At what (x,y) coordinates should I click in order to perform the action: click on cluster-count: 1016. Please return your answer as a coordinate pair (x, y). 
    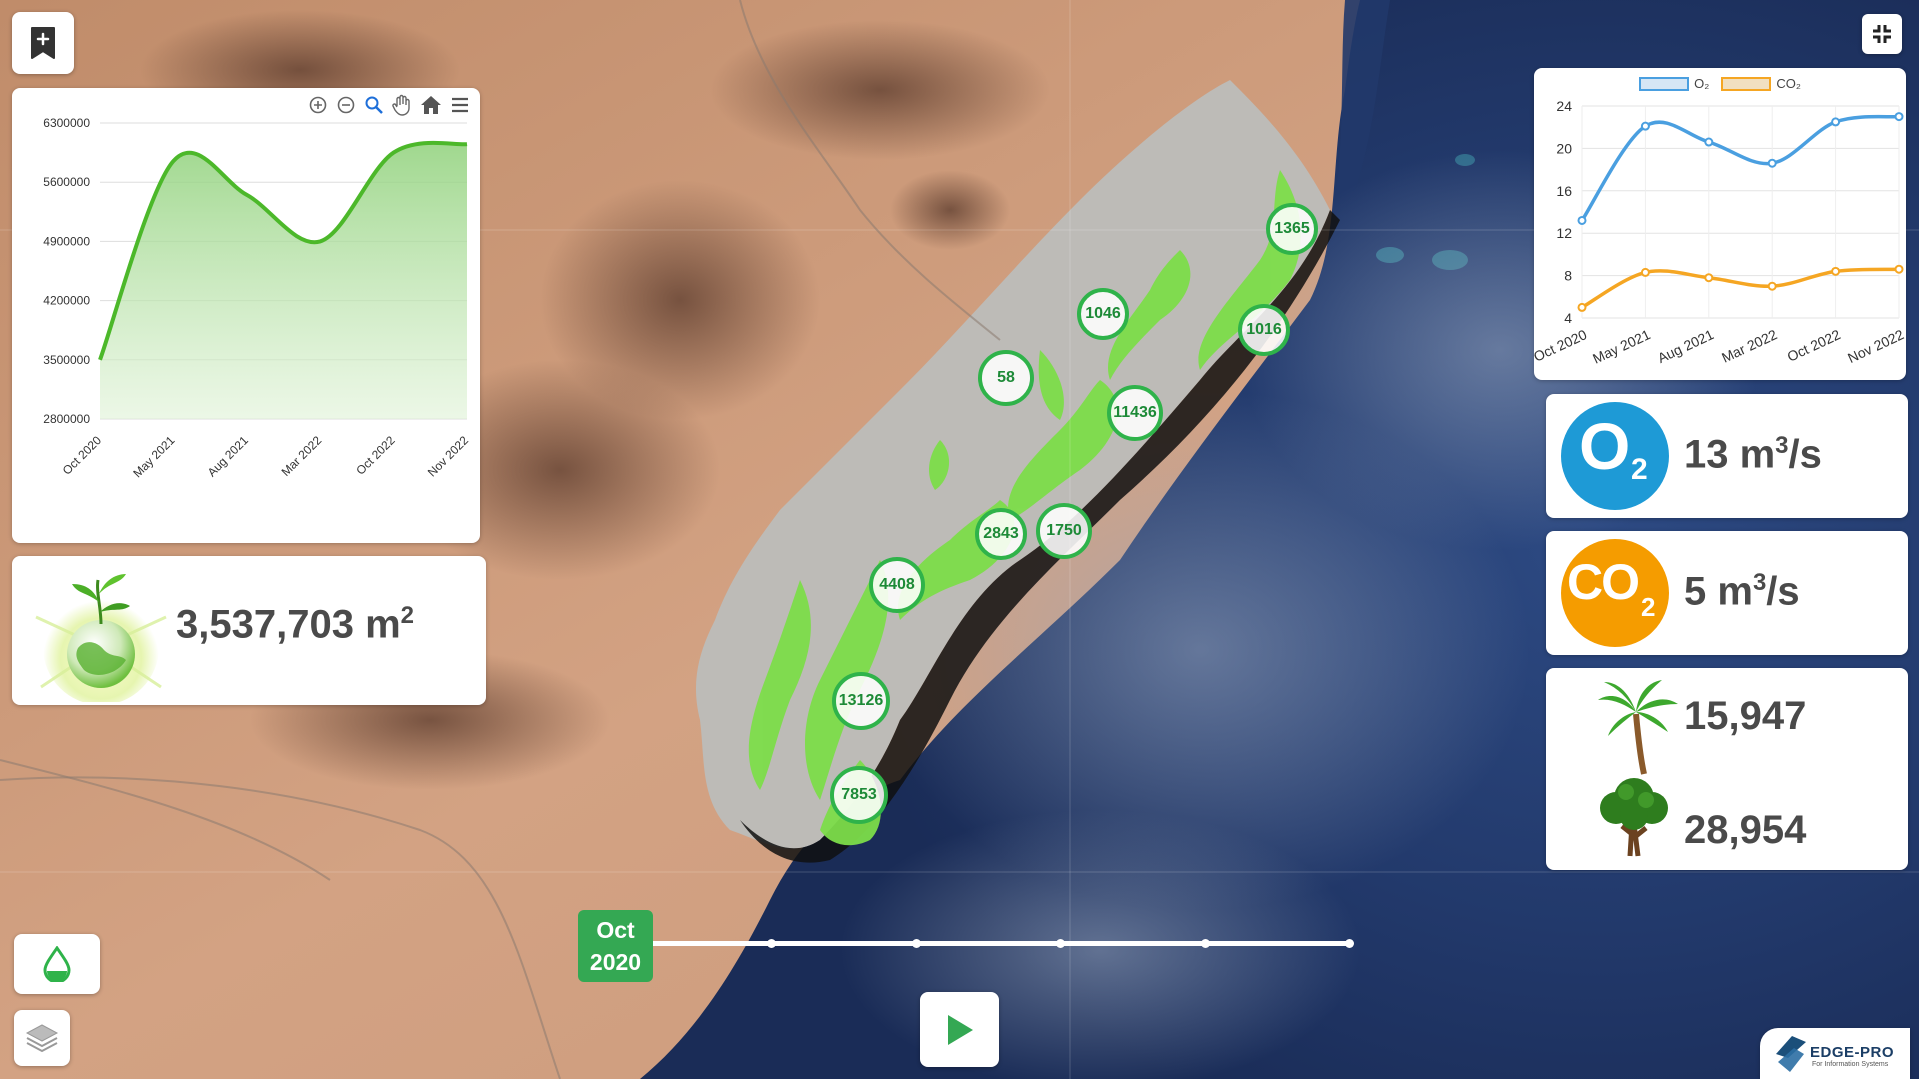
    Looking at the image, I should click on (1264, 329).